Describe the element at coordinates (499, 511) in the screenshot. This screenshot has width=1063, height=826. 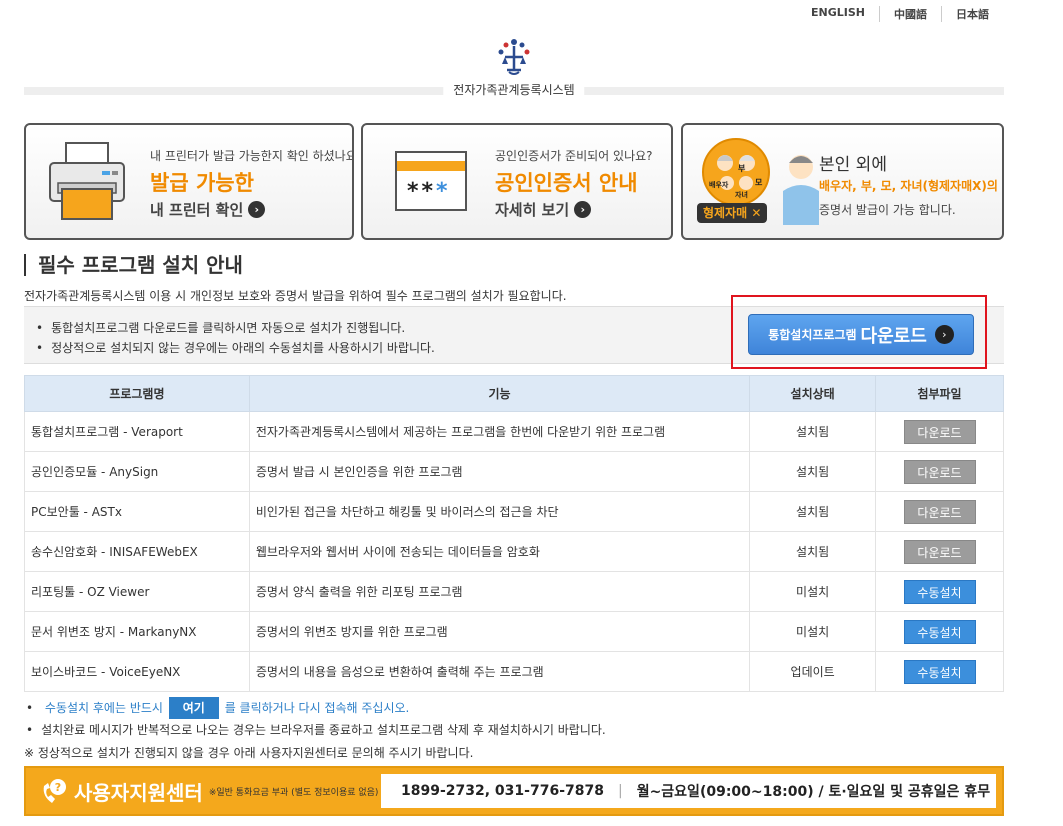
I see `program-function: 비인가된 접근을 차단하고 해킹툴 및 바이러스의 접근을 차단` at that location.